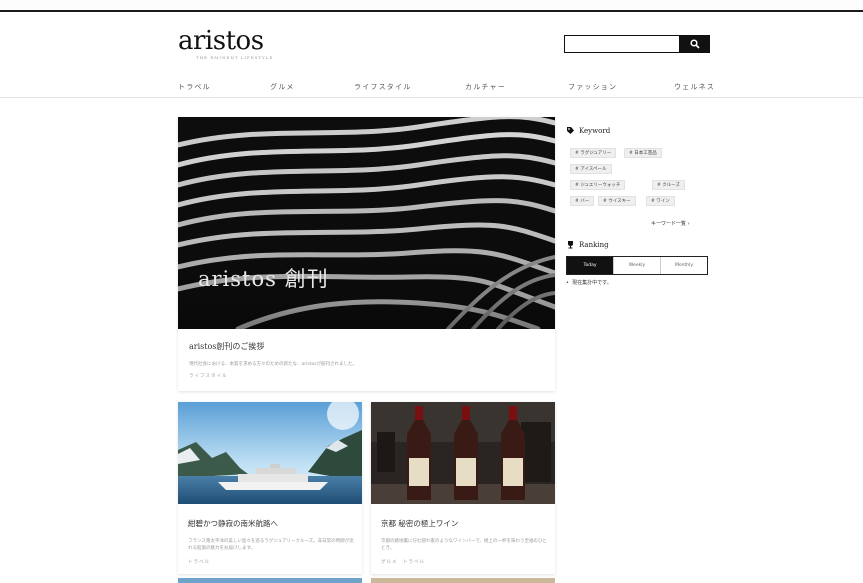 This screenshot has height=583, width=863. What do you see at coordinates (590, 265) in the screenshot?
I see `tab-today: Today` at bounding box center [590, 265].